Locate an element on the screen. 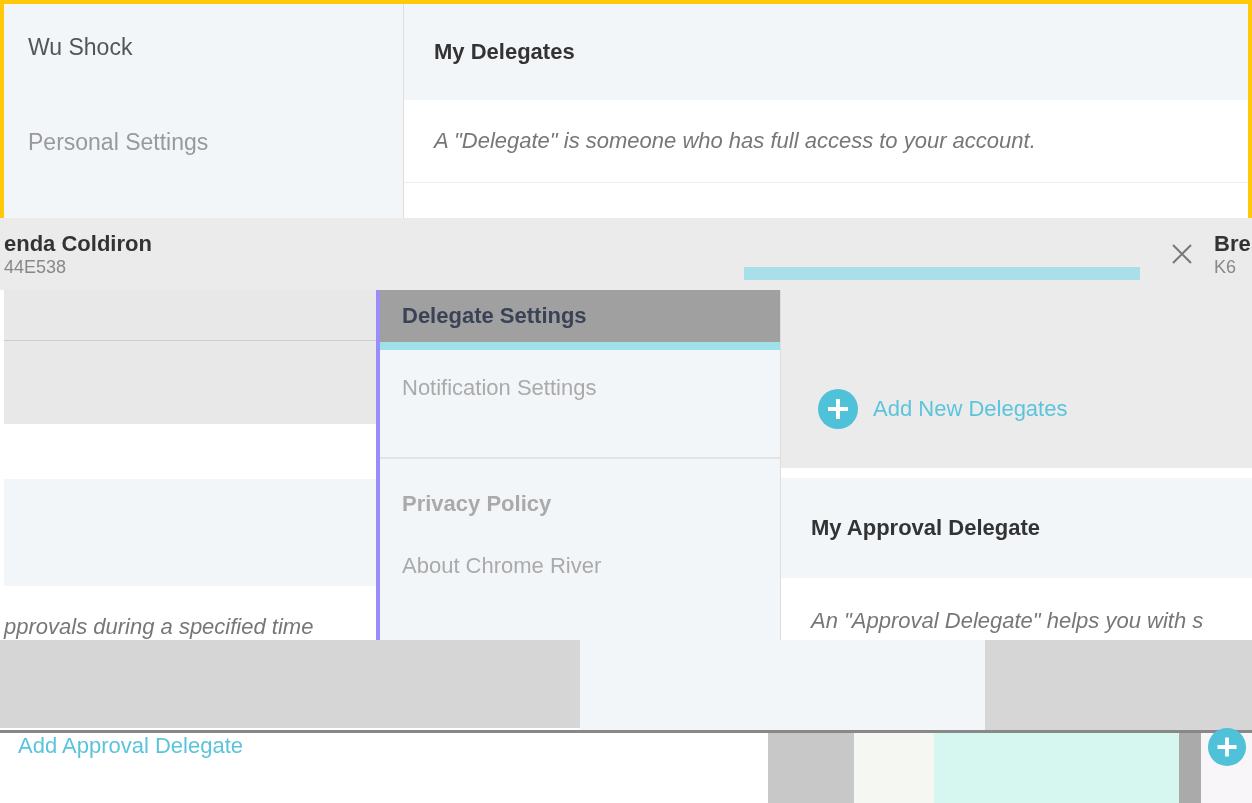  user-name: enda Coldiron is located at coordinates (78, 243).